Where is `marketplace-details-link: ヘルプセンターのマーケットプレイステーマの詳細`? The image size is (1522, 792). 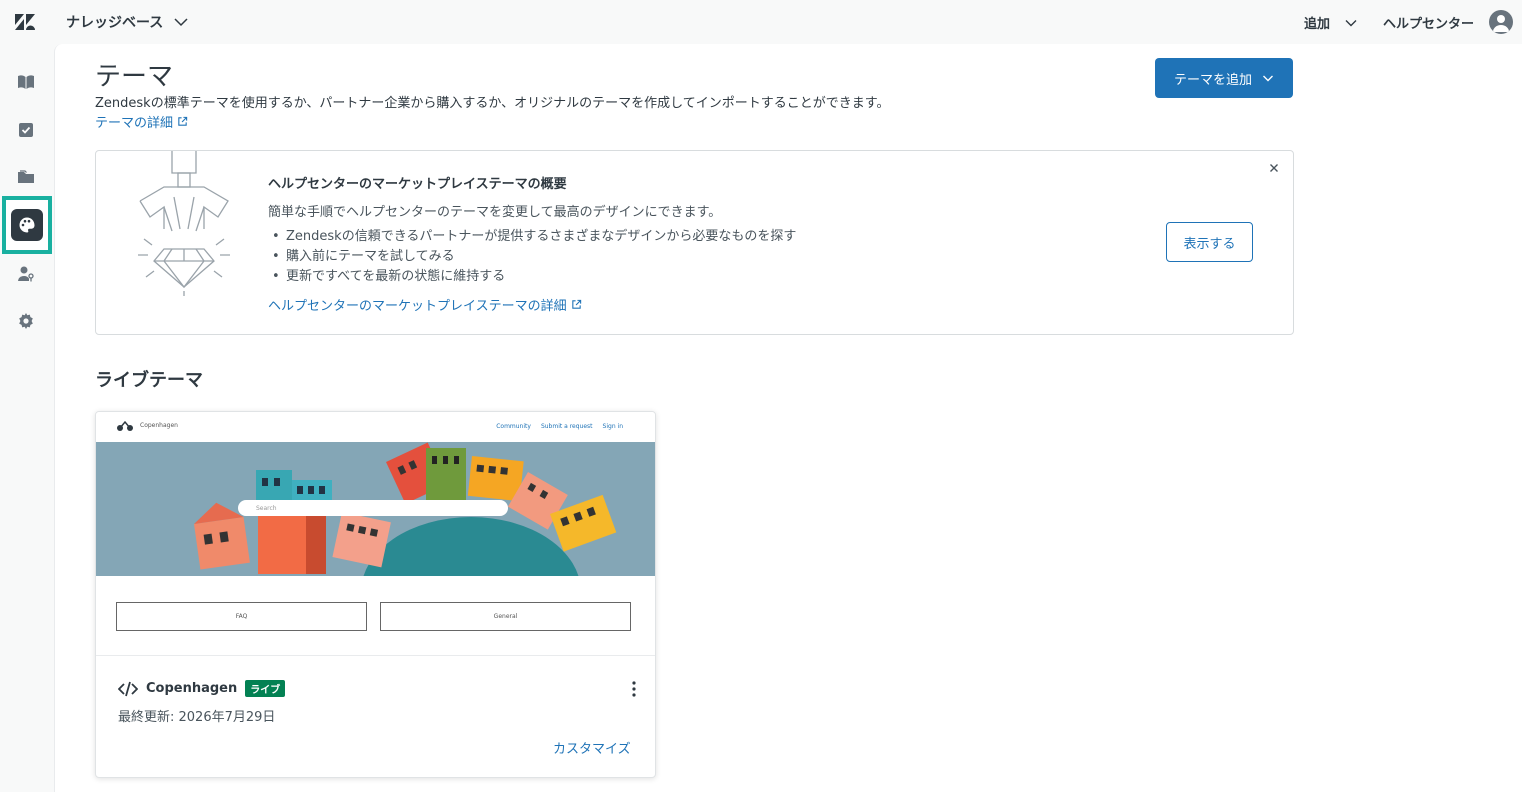
marketplace-details-link: ヘルプセンターのマーケットプレイステーマの詳細 is located at coordinates (425, 304).